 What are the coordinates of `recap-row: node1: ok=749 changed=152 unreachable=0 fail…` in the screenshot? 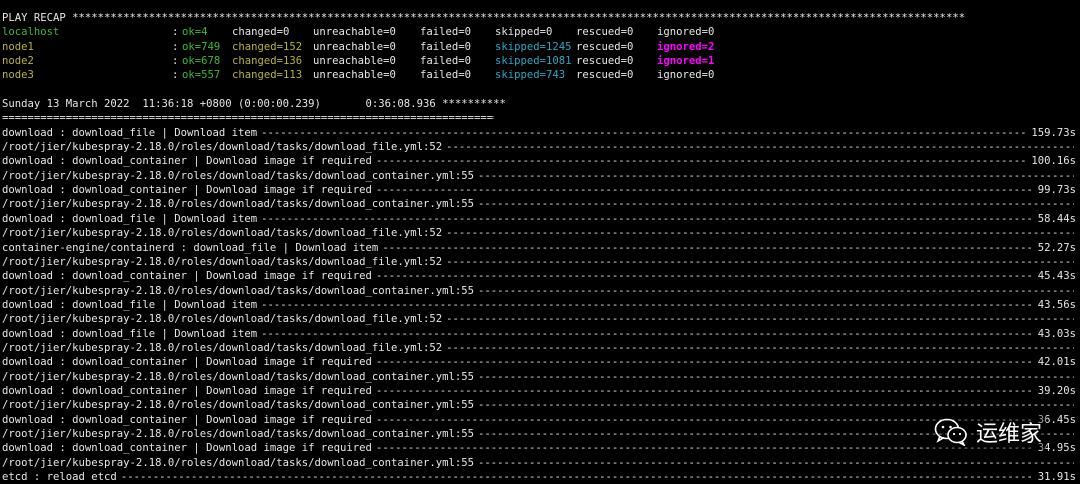 It's located at (540, 47).